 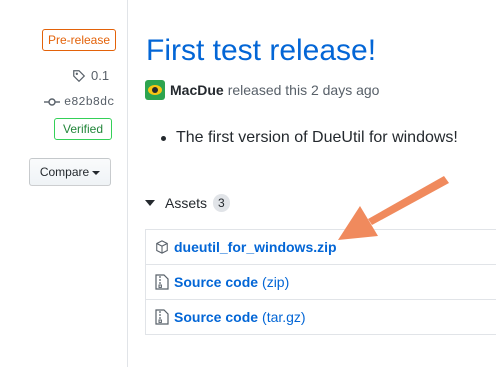 I want to click on asset-link-zip: dueutil_for_windows.zip, so click(x=255, y=247).